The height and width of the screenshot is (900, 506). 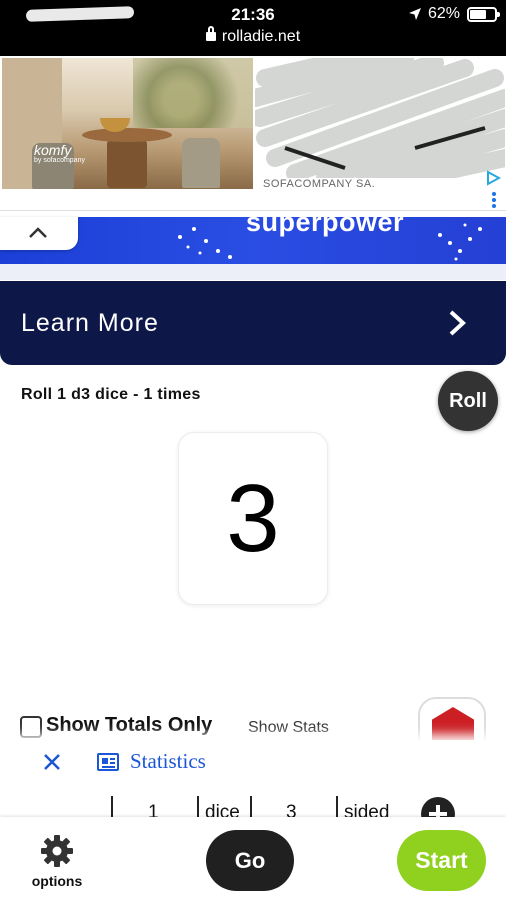 What do you see at coordinates (291, 810) in the screenshot?
I see `sides-count: 3` at bounding box center [291, 810].